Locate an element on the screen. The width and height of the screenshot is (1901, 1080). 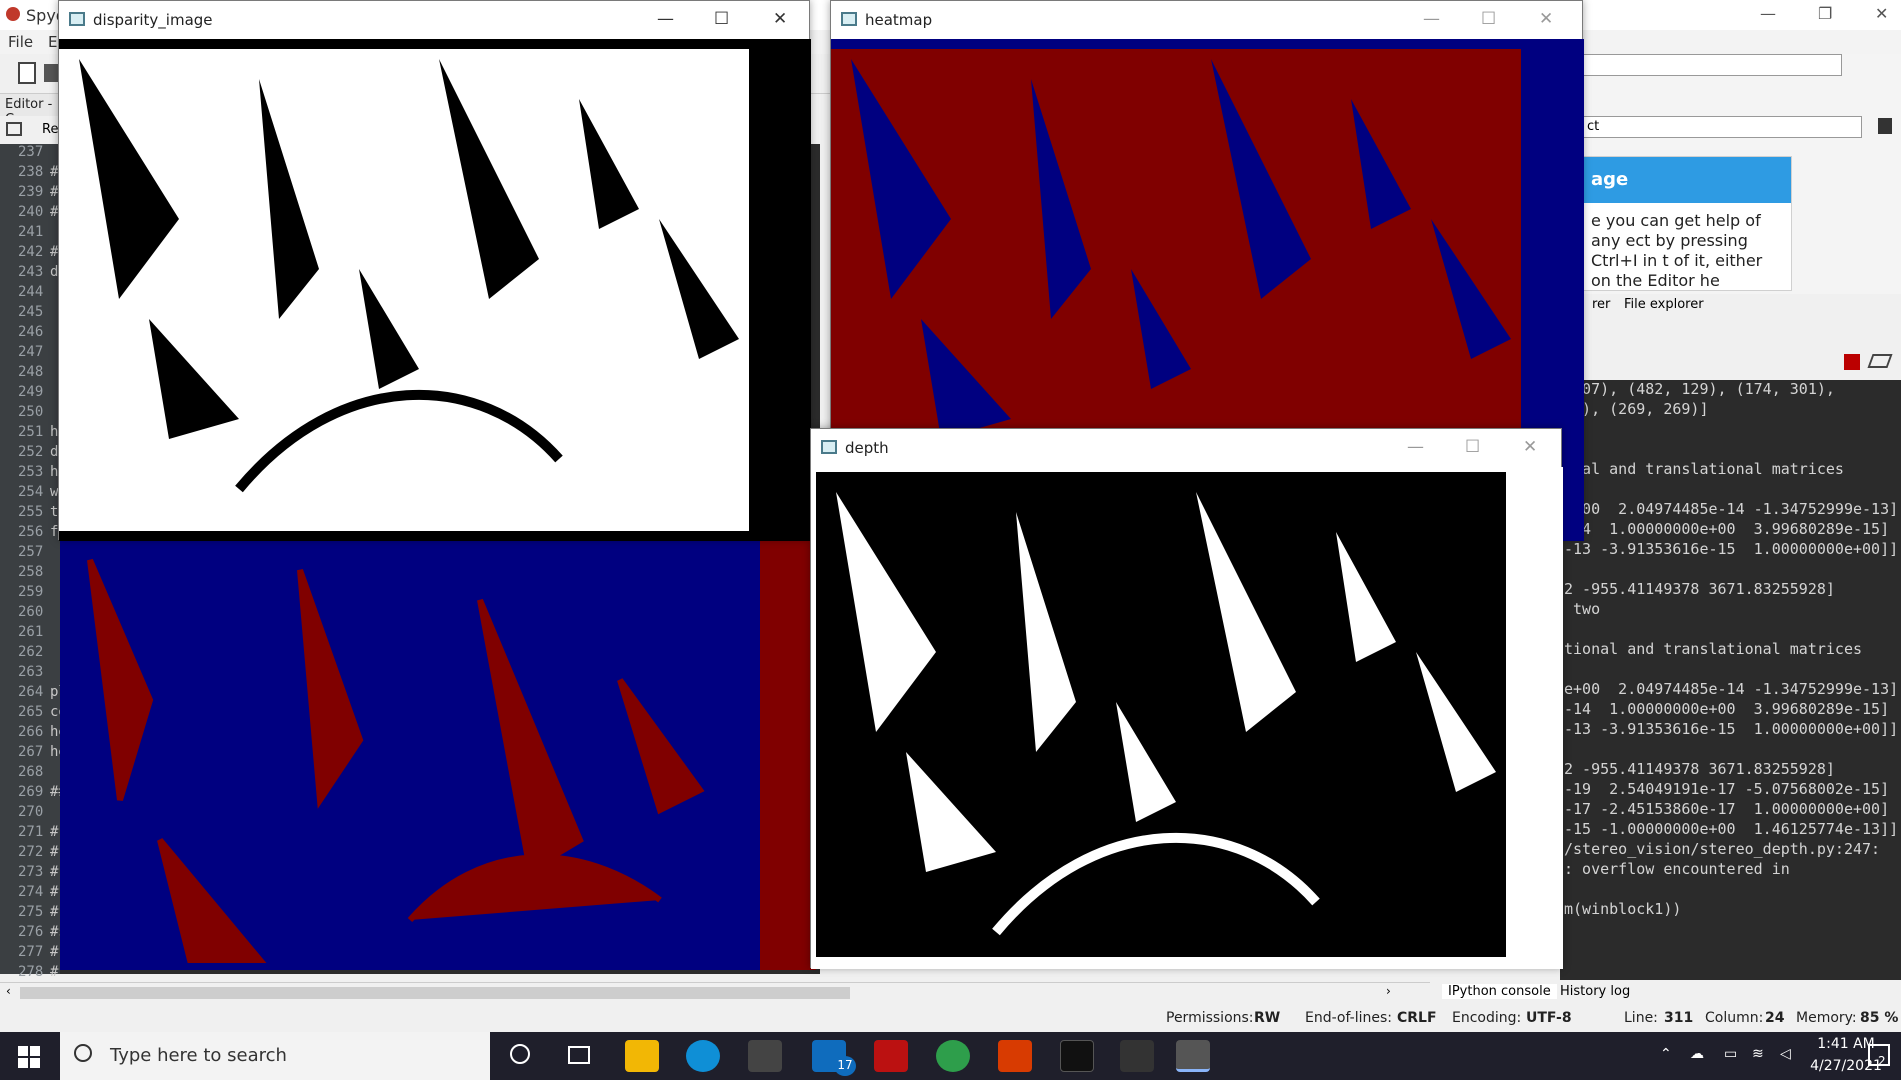
line-number: 243 d is located at coordinates (38, 274).